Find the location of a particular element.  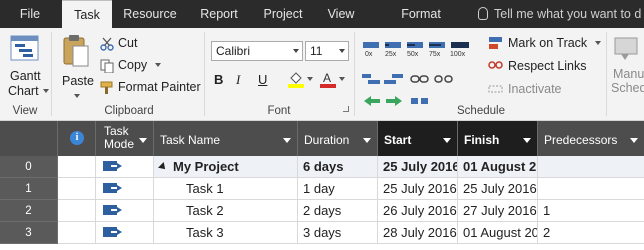

finish-header-label: Finish is located at coordinates (482, 140).